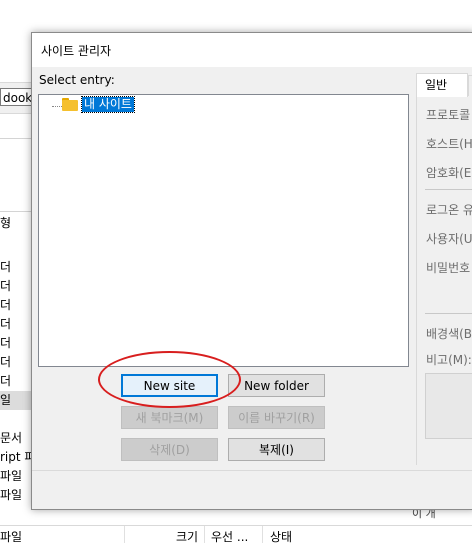 Image resolution: width=472 pixels, height=545 pixels. What do you see at coordinates (276, 449) in the screenshot?
I see `duplicate-button: 복제(I)` at bounding box center [276, 449].